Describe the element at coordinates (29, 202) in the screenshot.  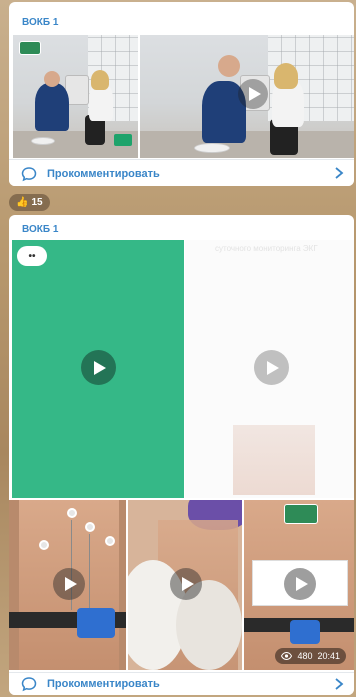
I see `reaction-badge: 👍 15` at that location.